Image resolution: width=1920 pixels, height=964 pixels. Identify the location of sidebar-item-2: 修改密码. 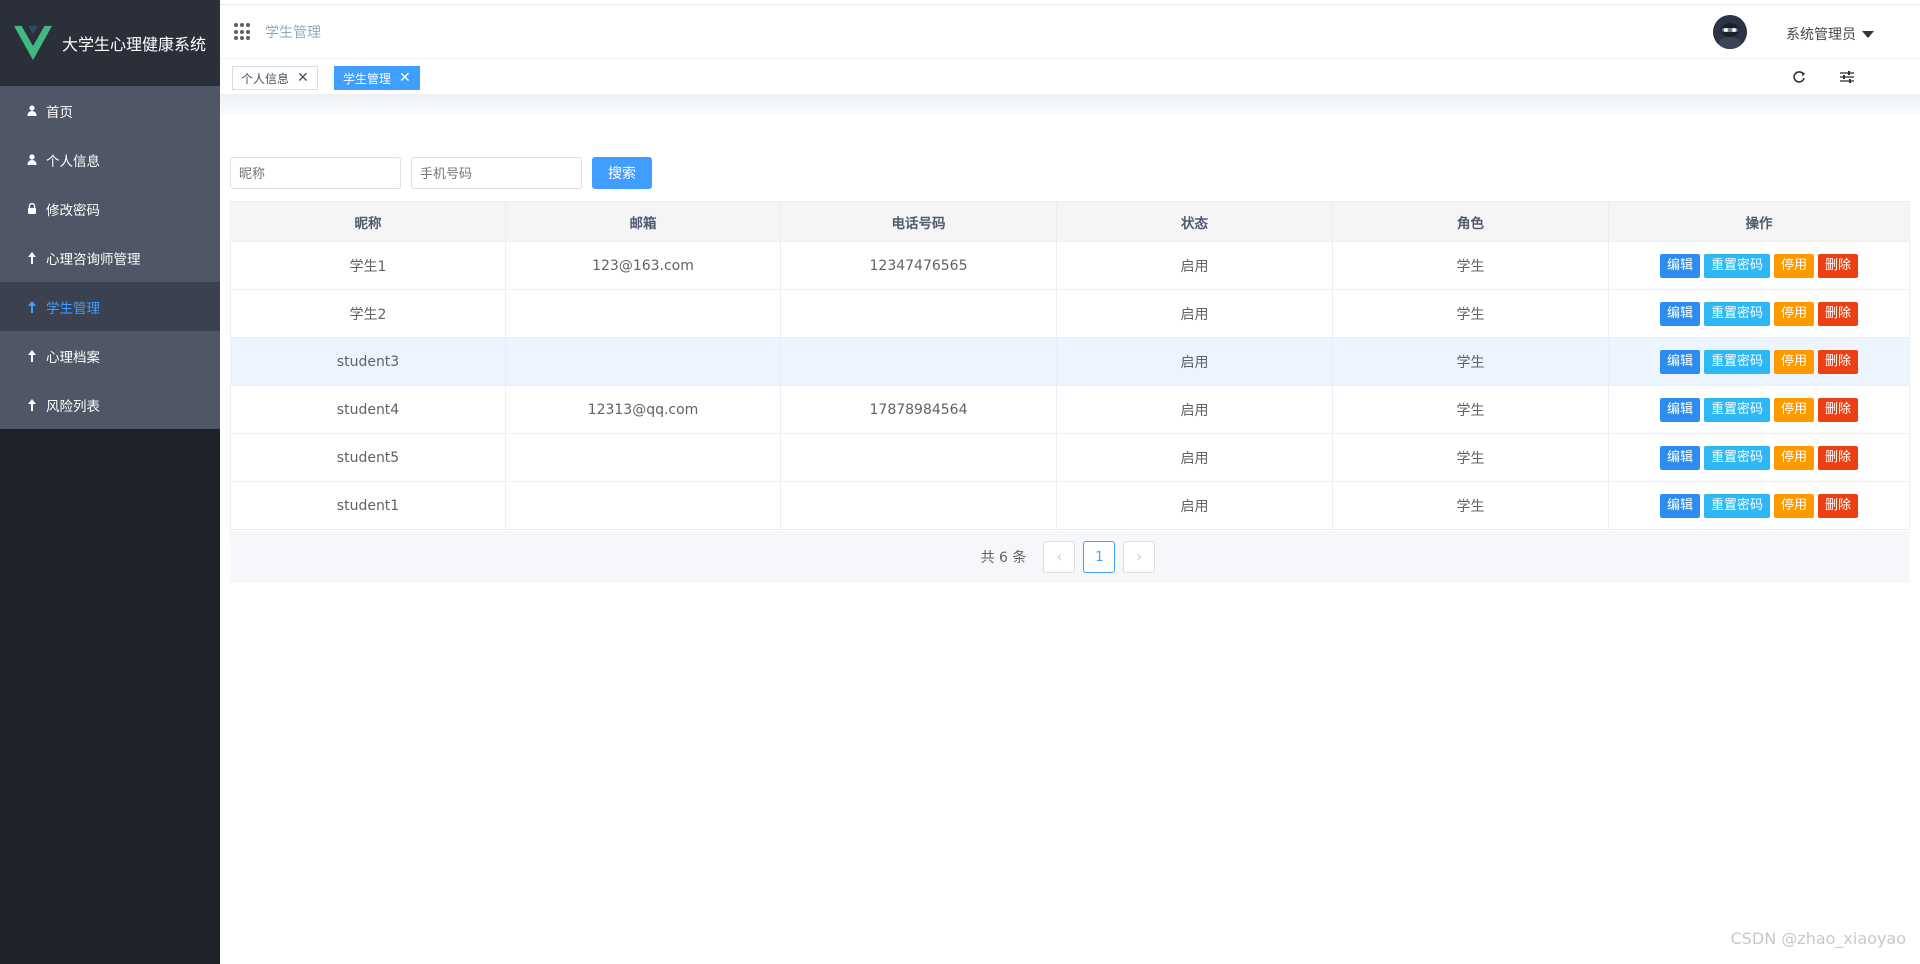
(110, 208).